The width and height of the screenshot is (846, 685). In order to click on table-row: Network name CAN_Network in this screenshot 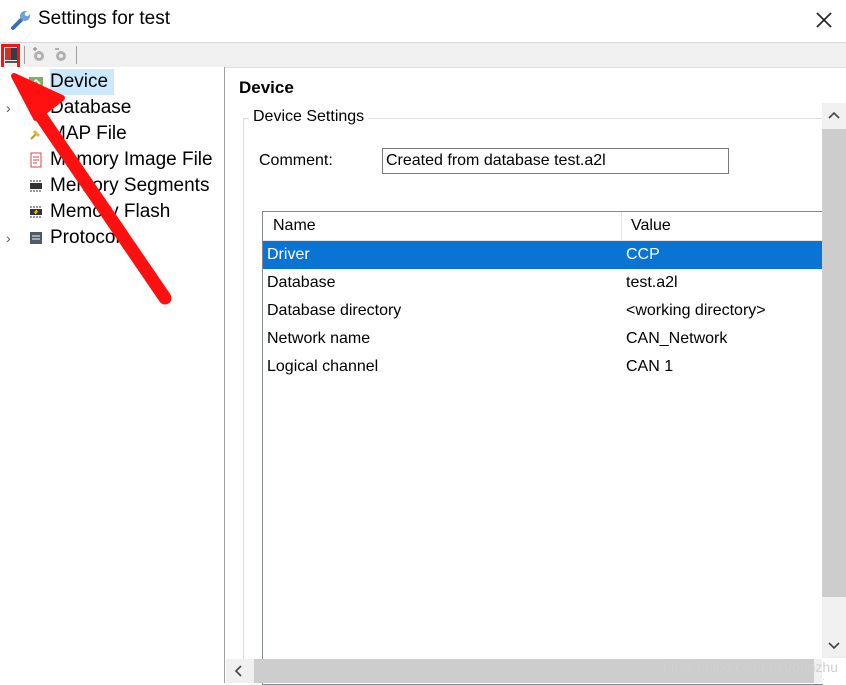, I will do `click(543, 339)`.